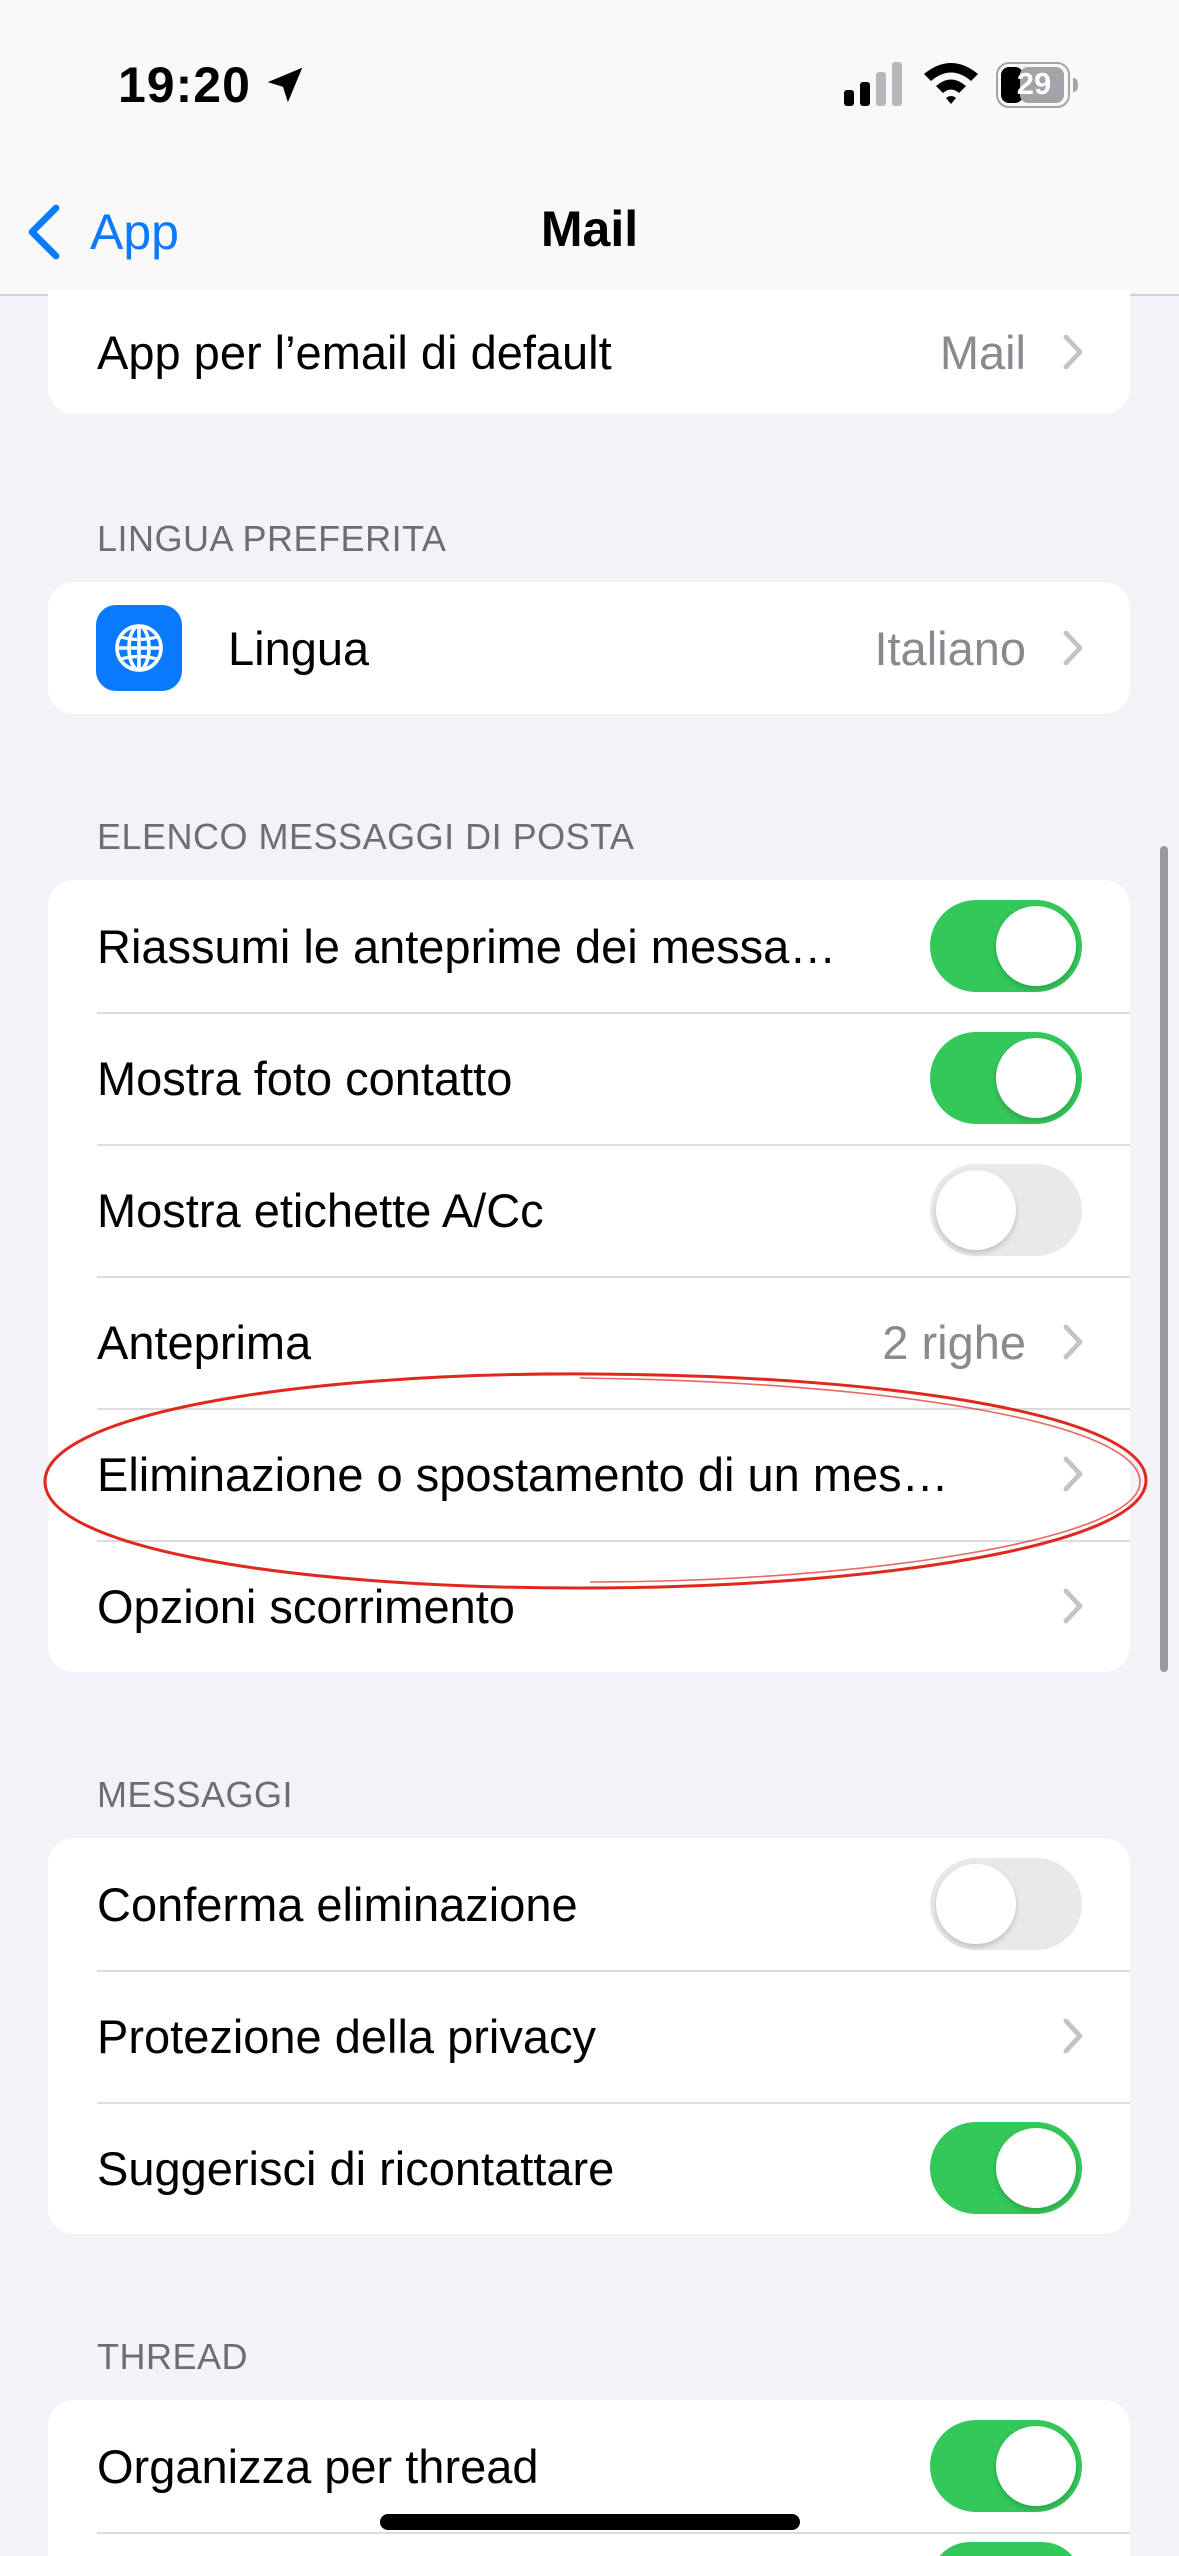  What do you see at coordinates (950, 648) in the screenshot?
I see `row-value: Italiano` at bounding box center [950, 648].